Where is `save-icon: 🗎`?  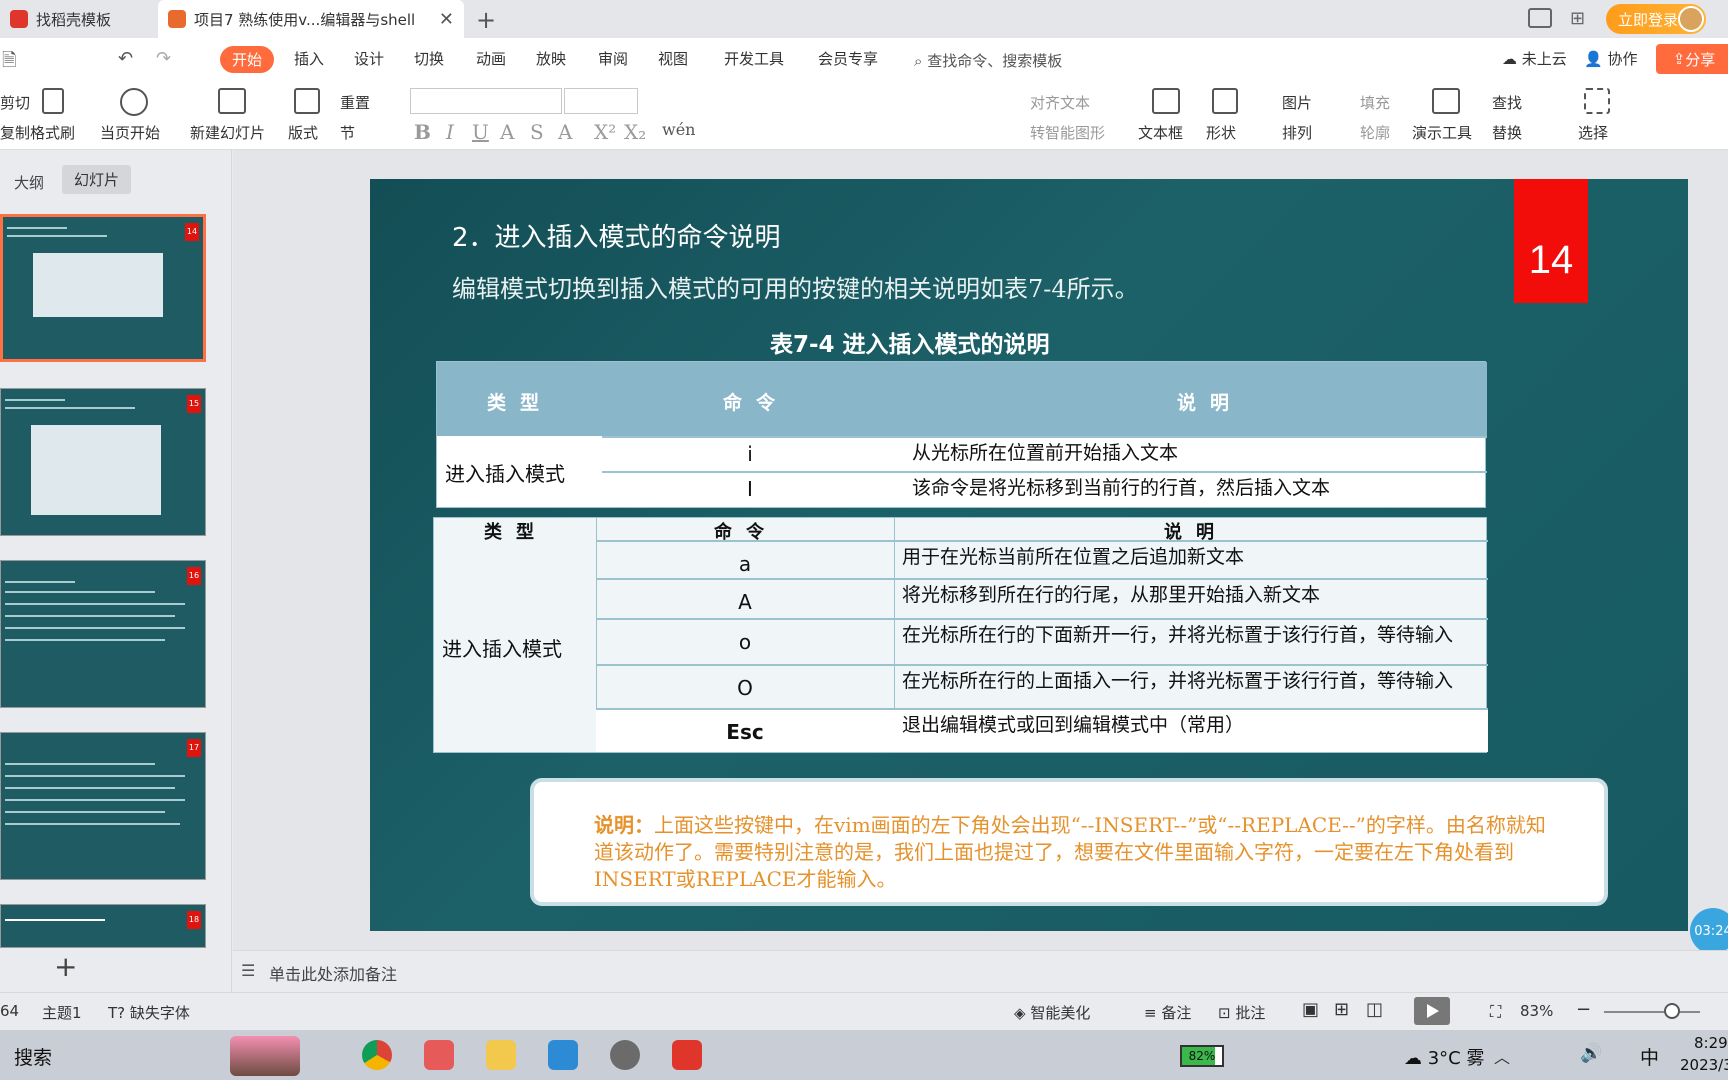 save-icon: 🗎 is located at coordinates (9, 63).